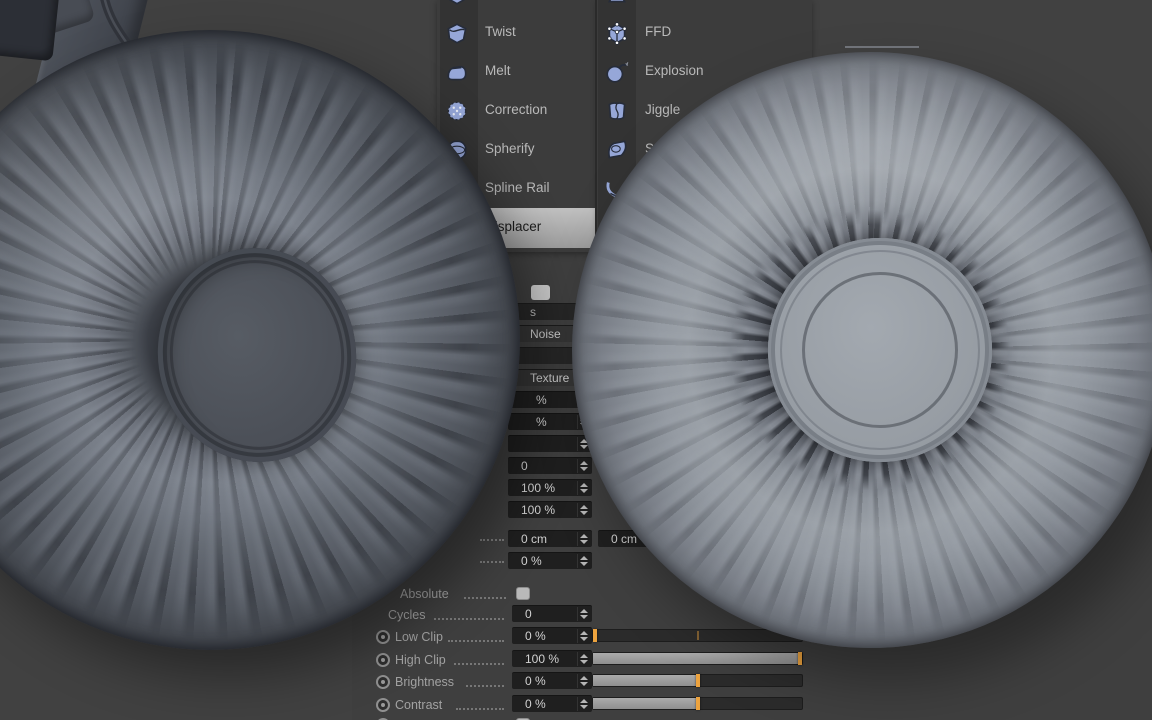  Describe the element at coordinates (880, 350) in the screenshot. I see `driver-disc-right` at that location.